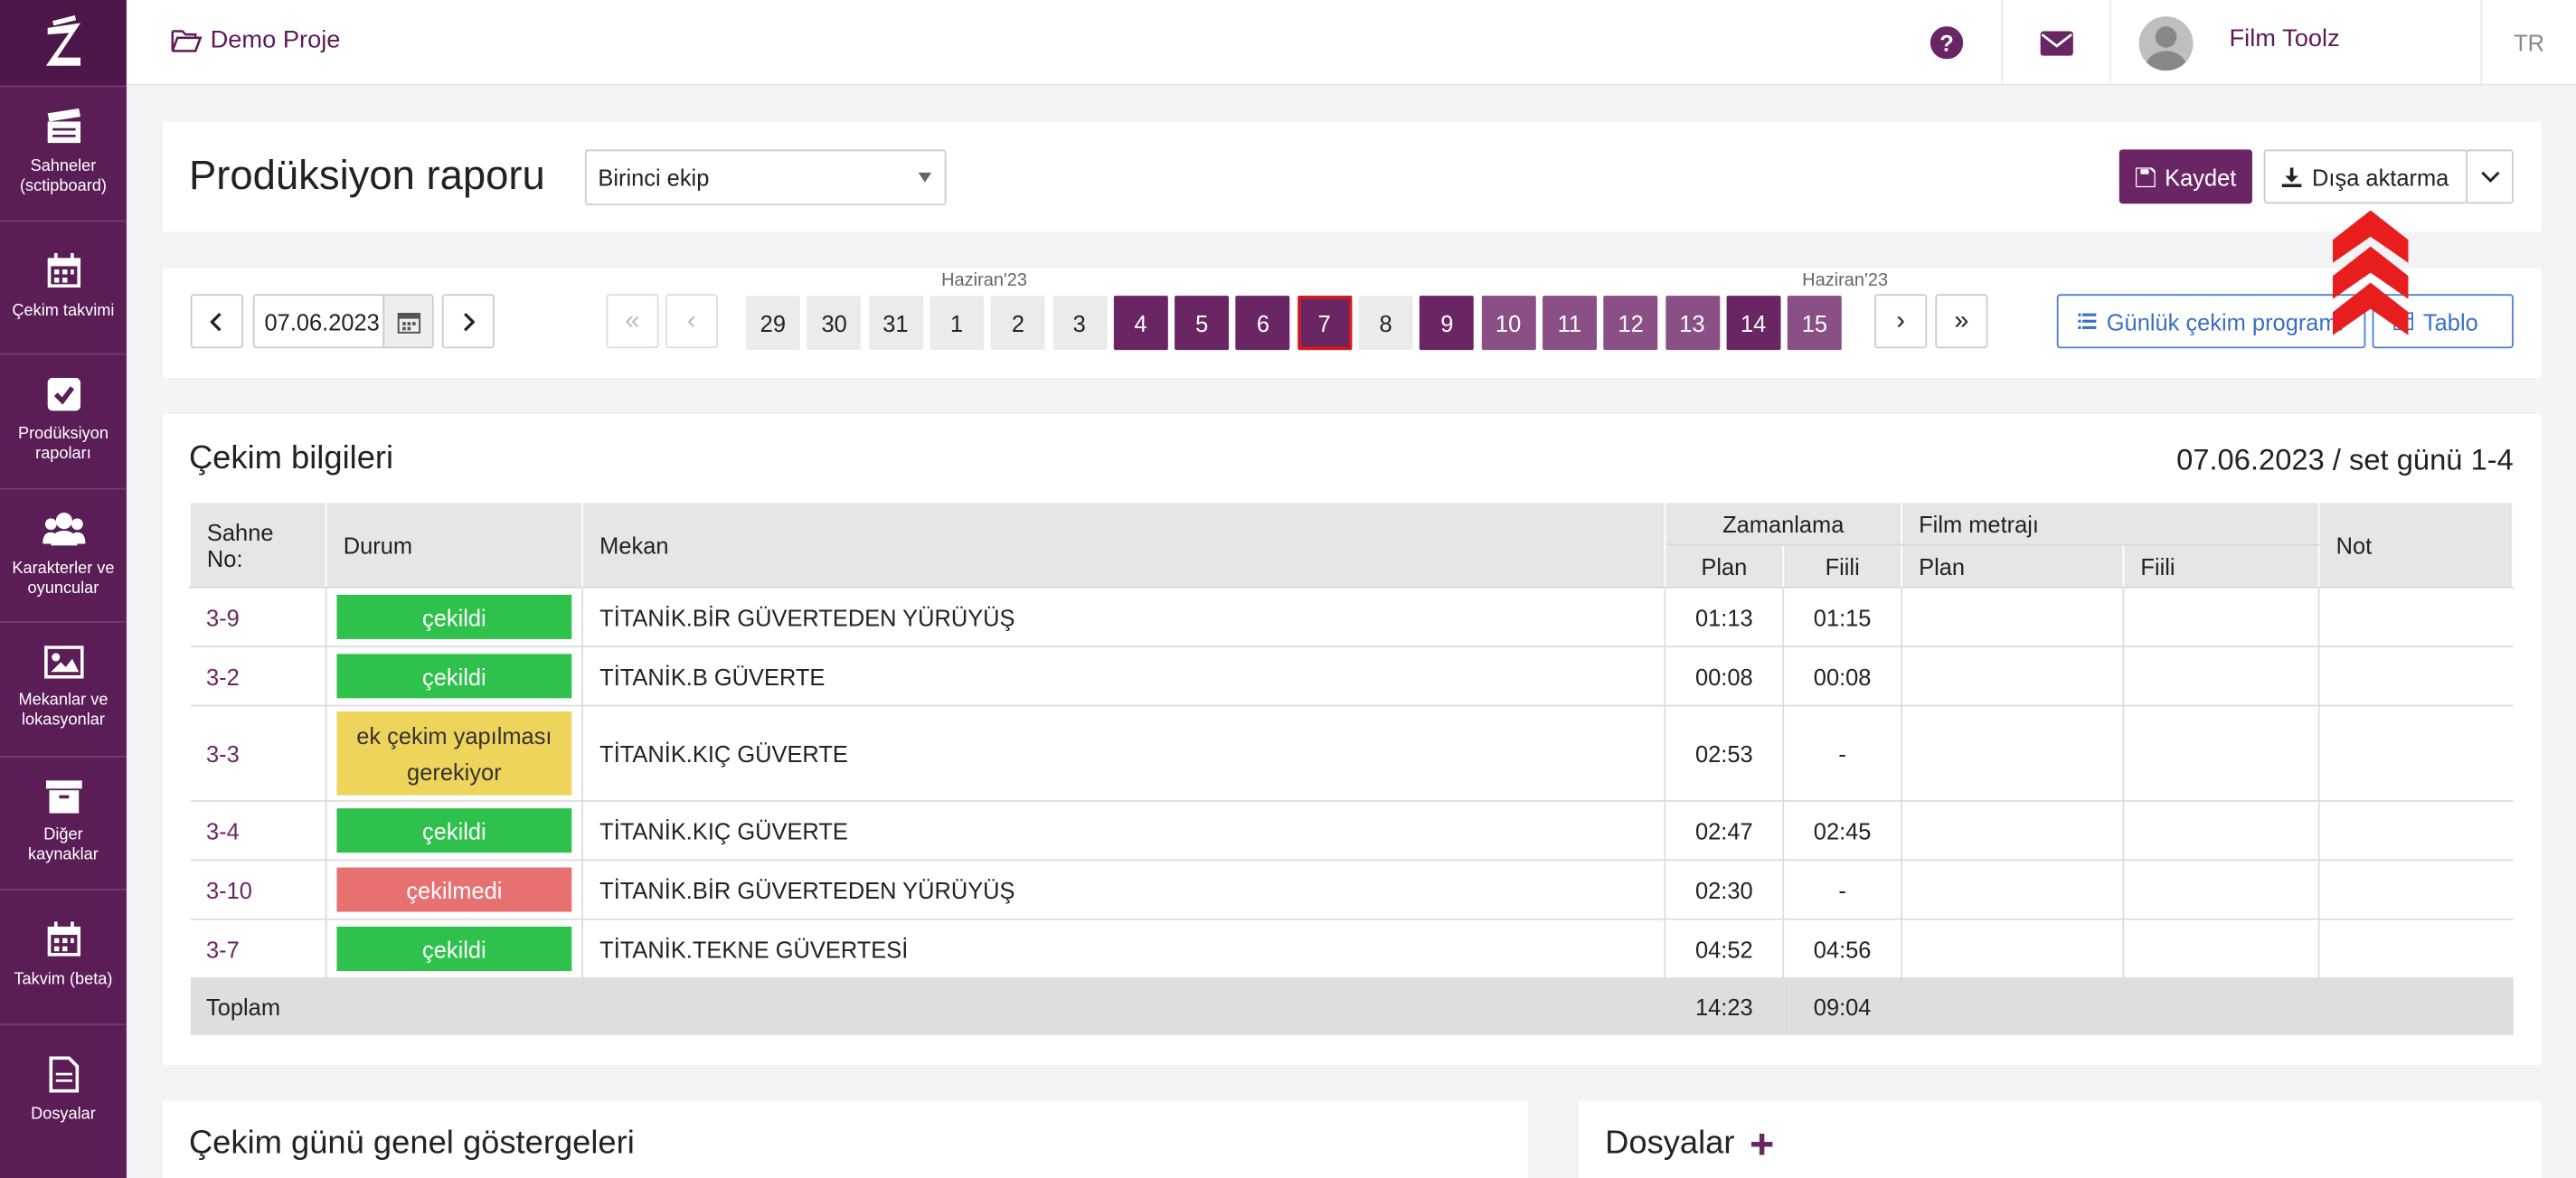 The width and height of the screenshot is (2576, 1178). Describe the element at coordinates (1842, 753) in the screenshot. I see `timing-actual-cell: -` at that location.